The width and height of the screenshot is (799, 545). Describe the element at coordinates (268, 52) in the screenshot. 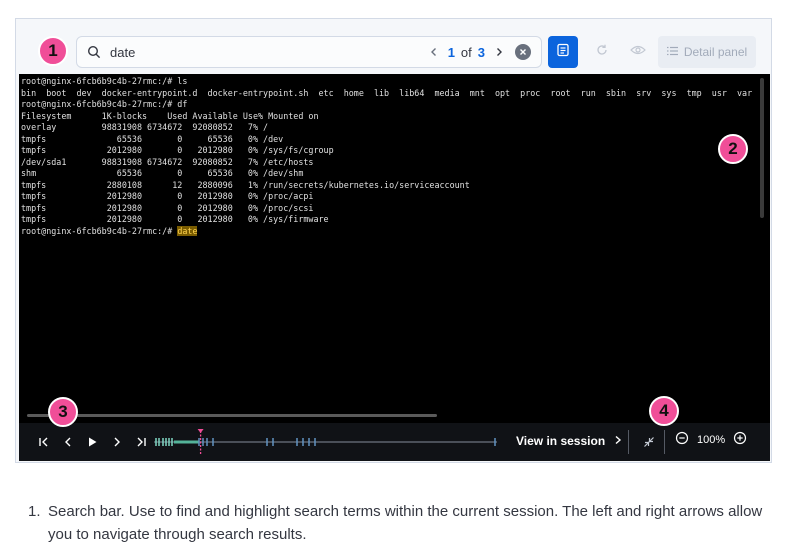

I see `search-input: date` at that location.